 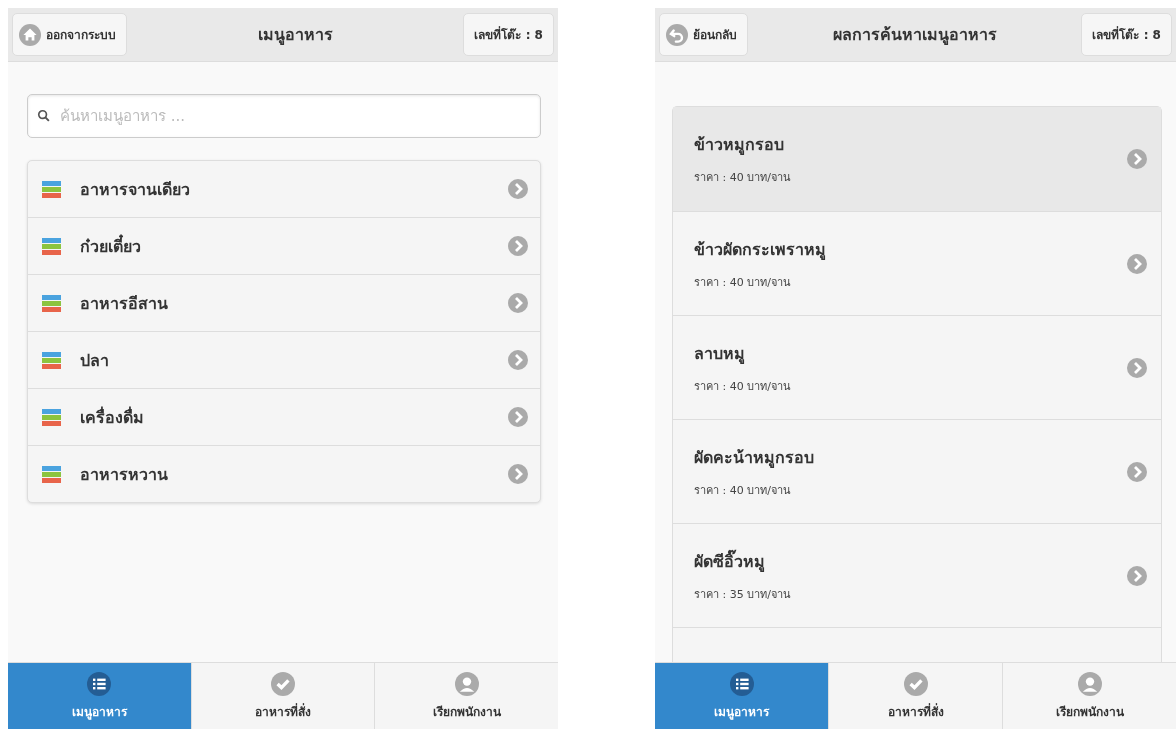 I want to click on item-name: ผัดซีอิ๊วหมู, so click(x=730, y=561).